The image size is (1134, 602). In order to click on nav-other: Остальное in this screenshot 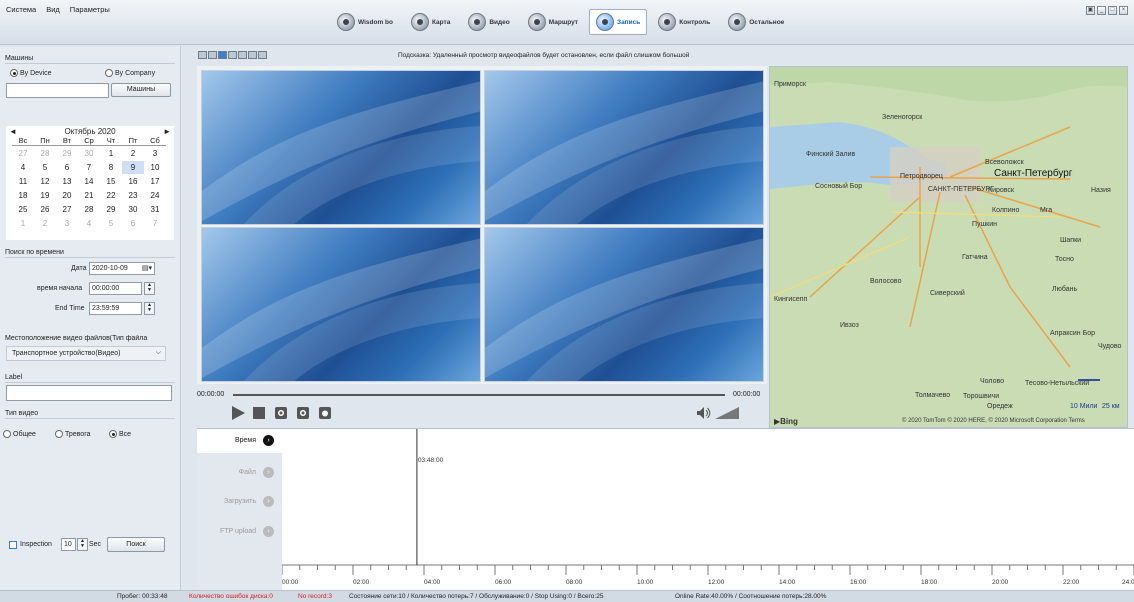, I will do `click(756, 22)`.